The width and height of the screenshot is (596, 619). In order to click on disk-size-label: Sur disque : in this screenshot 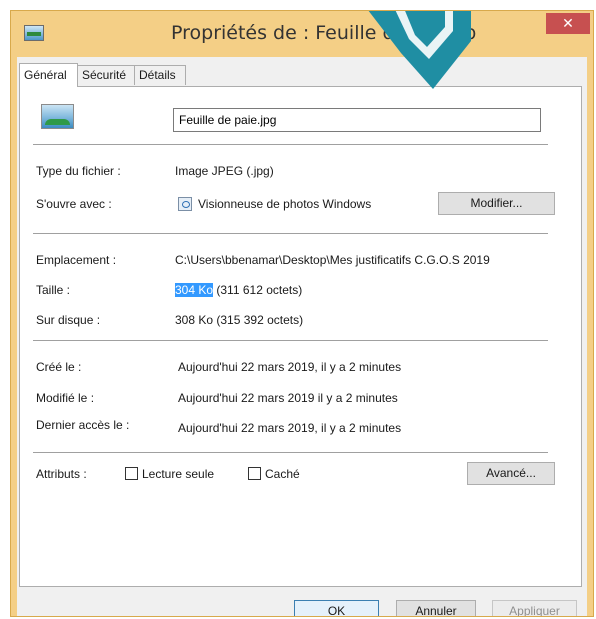, I will do `click(68, 320)`.